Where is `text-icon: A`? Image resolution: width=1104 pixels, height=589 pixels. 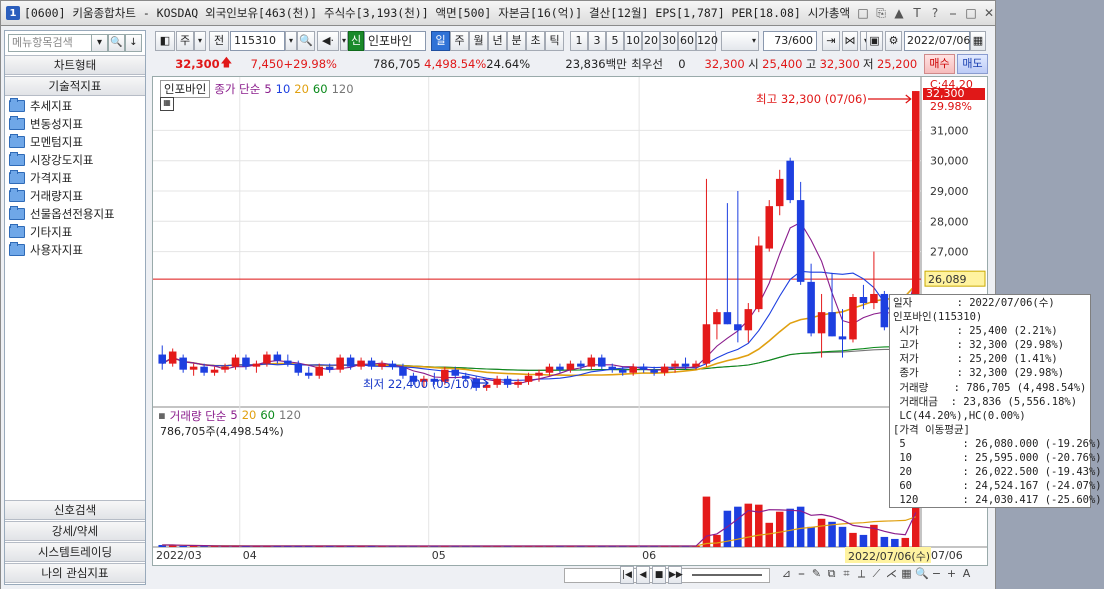
text-icon: A is located at coordinates (966, 574).